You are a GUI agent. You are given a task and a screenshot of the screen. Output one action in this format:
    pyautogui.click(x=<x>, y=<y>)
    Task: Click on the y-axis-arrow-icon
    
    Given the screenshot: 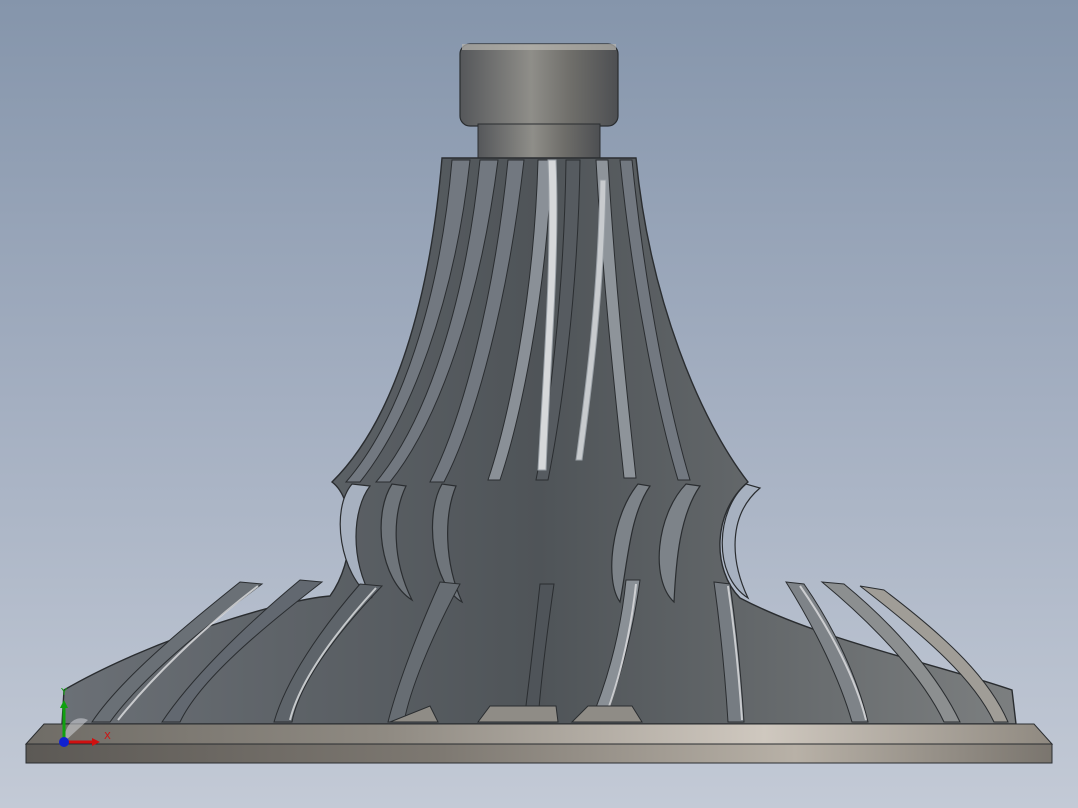 What is the action you would take?
    pyautogui.click(x=64, y=704)
    